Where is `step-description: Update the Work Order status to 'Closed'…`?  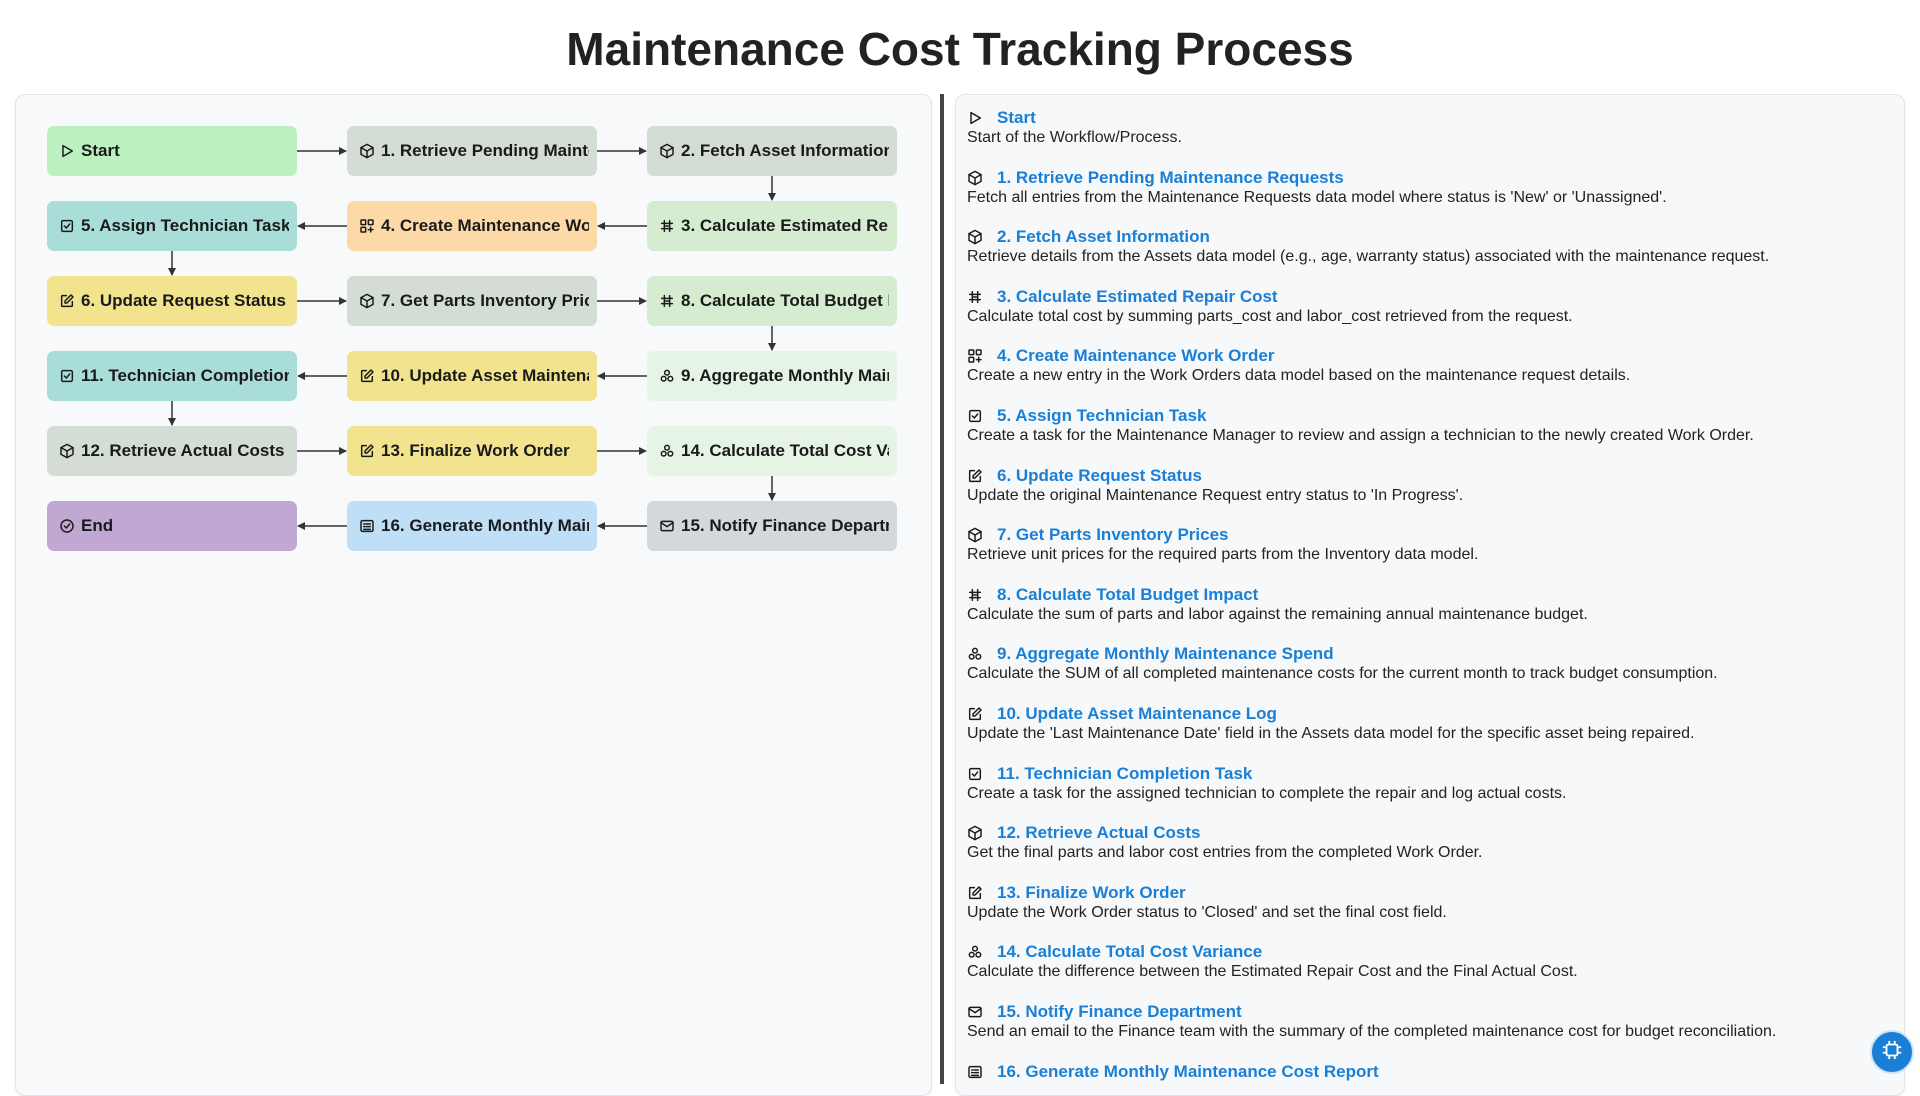
step-description: Update the Work Order status to 'Closed'… is located at coordinates (1207, 912).